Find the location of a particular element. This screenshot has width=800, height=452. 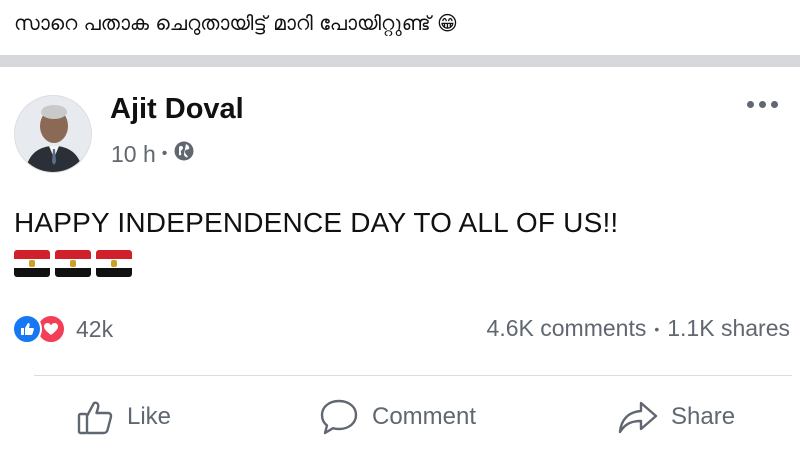

share-label: Share is located at coordinates (703, 416).